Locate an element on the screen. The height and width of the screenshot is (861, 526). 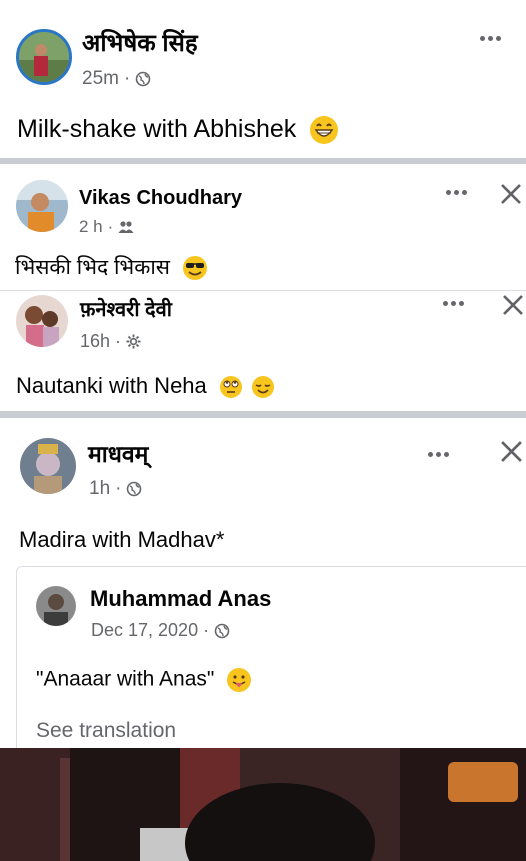
post-text: Nautanki with Neha is located at coordinates (145, 386).